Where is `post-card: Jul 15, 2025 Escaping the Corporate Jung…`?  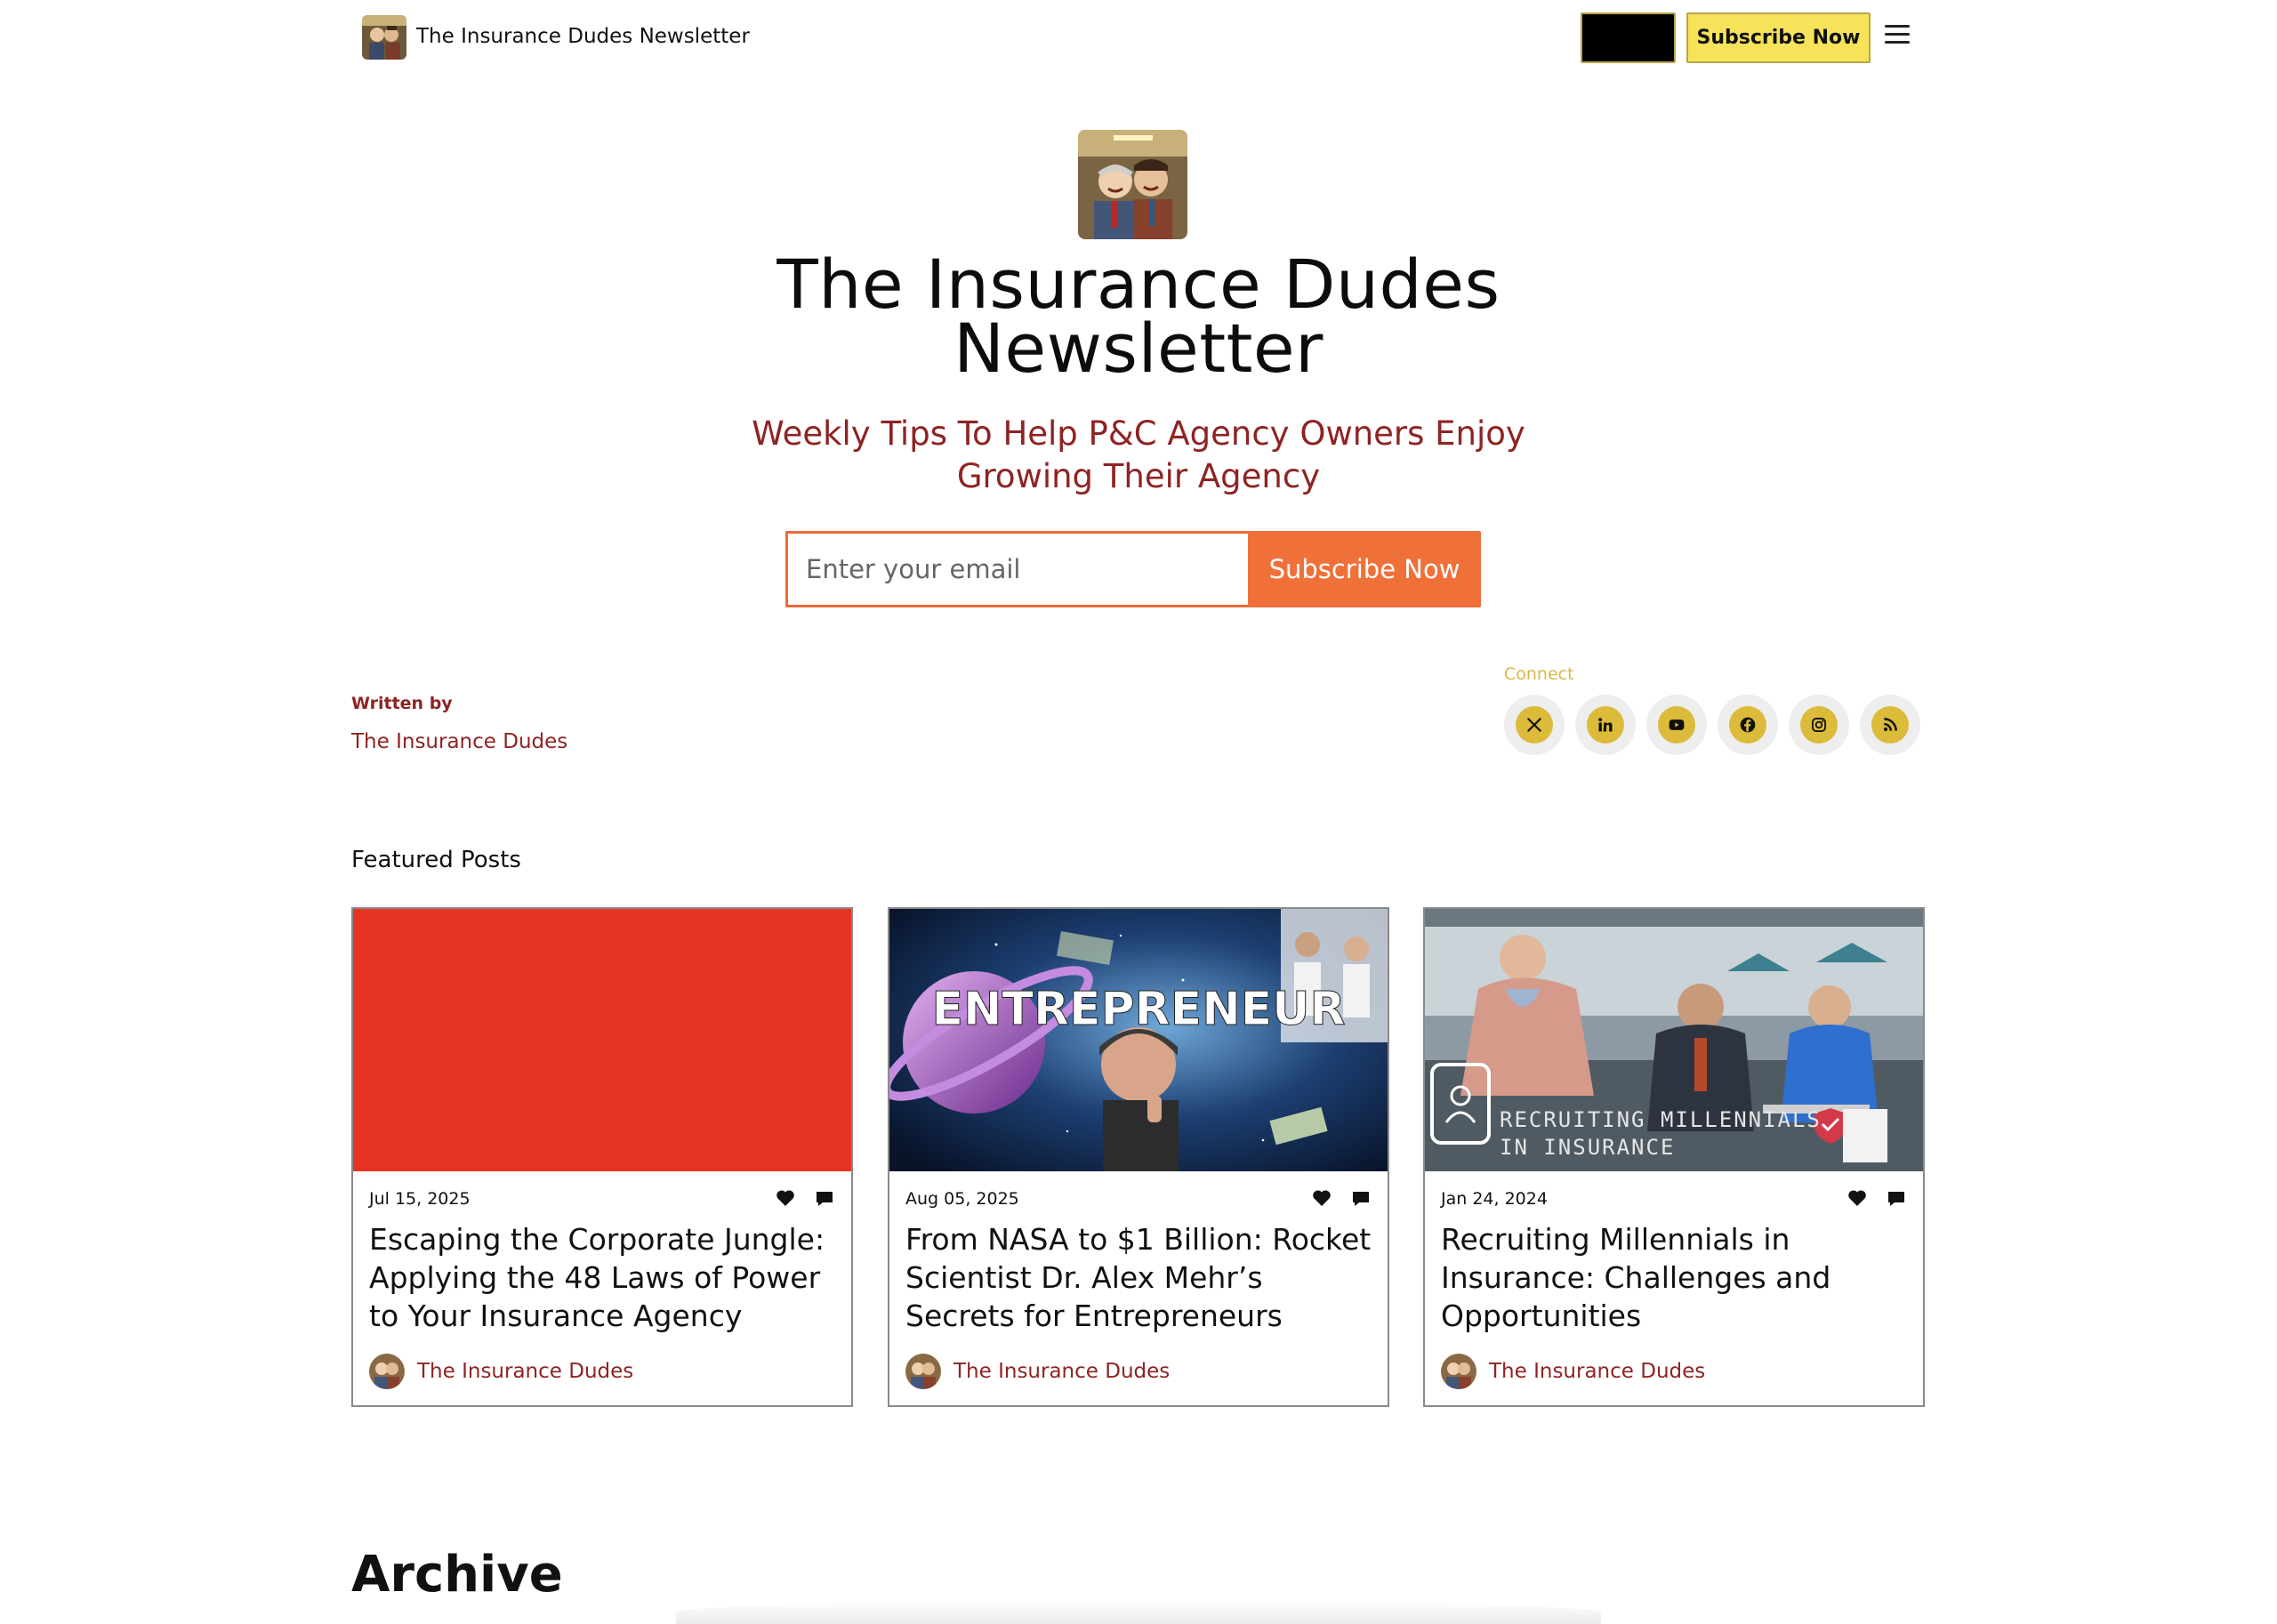
post-card: Jul 15, 2025 Escaping the Corporate Jung… is located at coordinates (602, 1157).